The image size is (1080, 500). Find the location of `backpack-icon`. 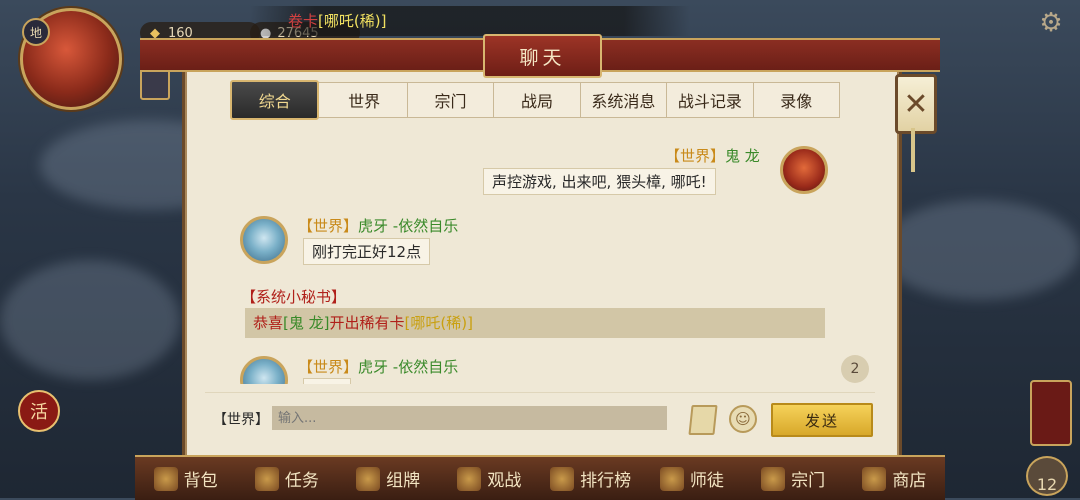

backpack-icon is located at coordinates (165, 478).